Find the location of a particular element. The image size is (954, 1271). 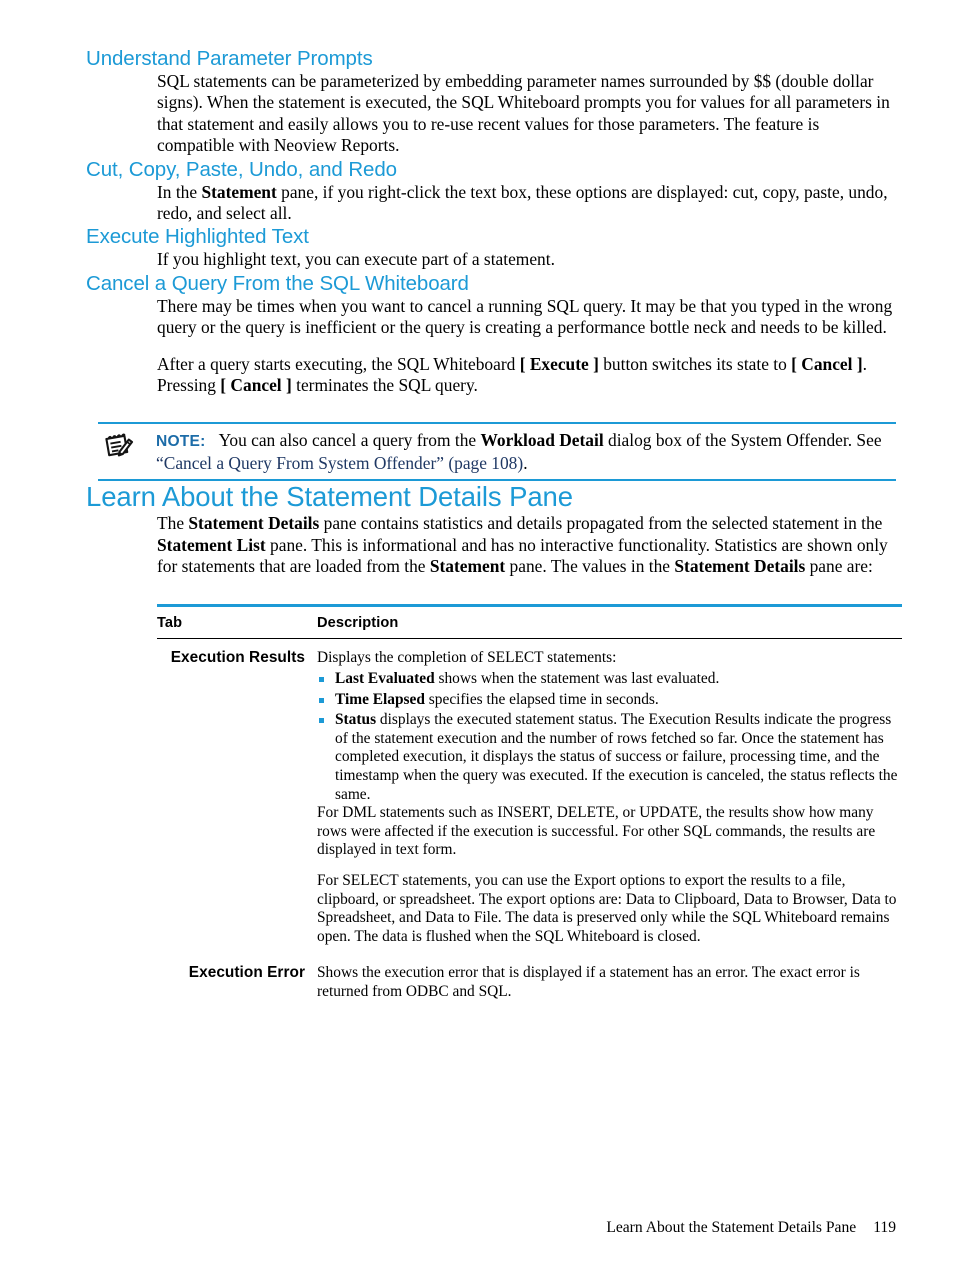

footer-page-number: 119 is located at coordinates (884, 1227).